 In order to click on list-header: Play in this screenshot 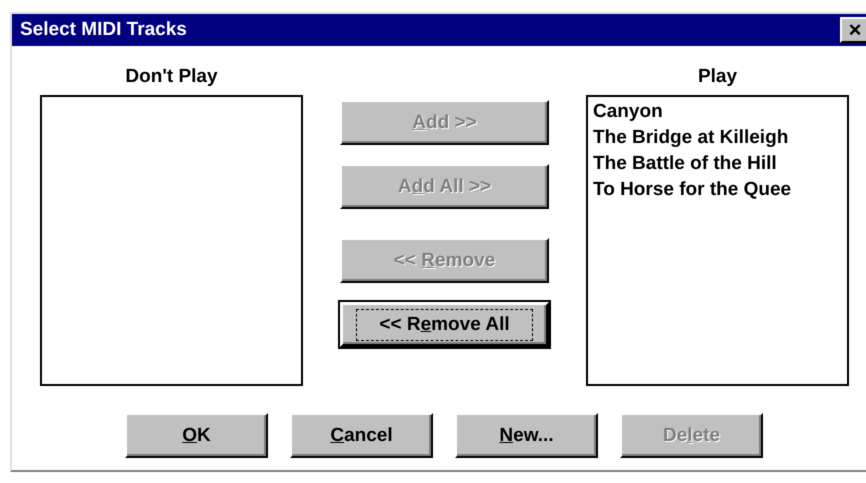, I will do `click(718, 77)`.